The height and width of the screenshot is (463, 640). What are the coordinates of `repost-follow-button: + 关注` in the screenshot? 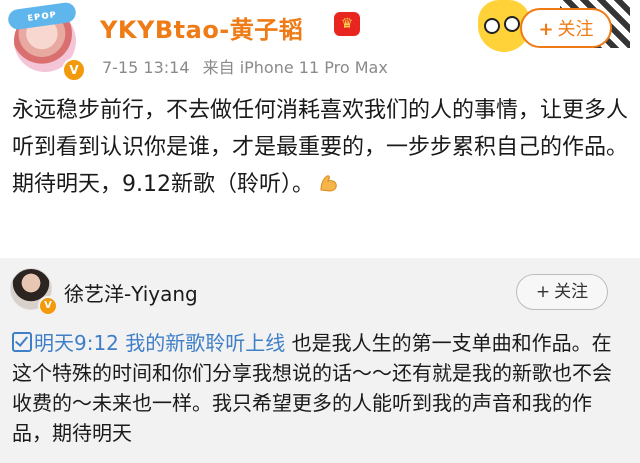 It's located at (562, 292).